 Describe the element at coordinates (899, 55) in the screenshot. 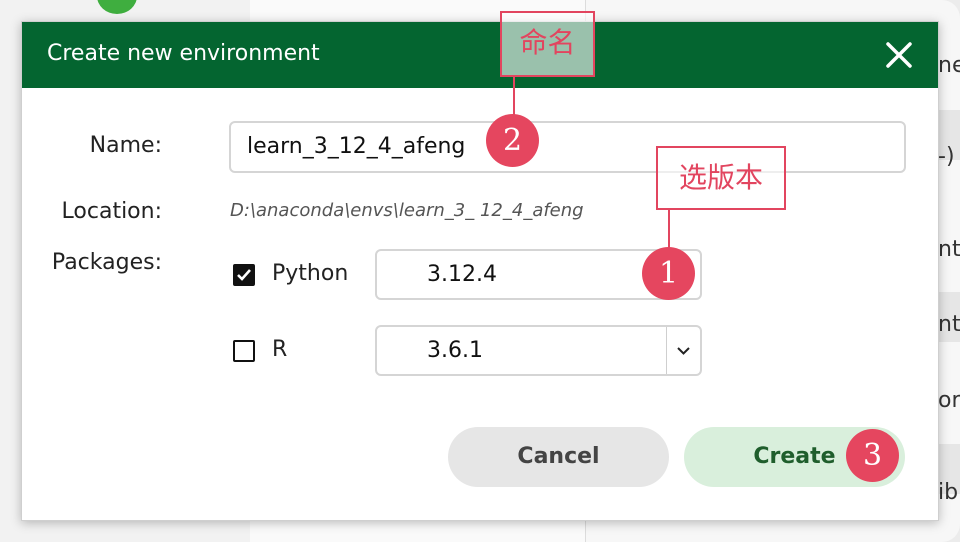

I see `close-icon` at that location.